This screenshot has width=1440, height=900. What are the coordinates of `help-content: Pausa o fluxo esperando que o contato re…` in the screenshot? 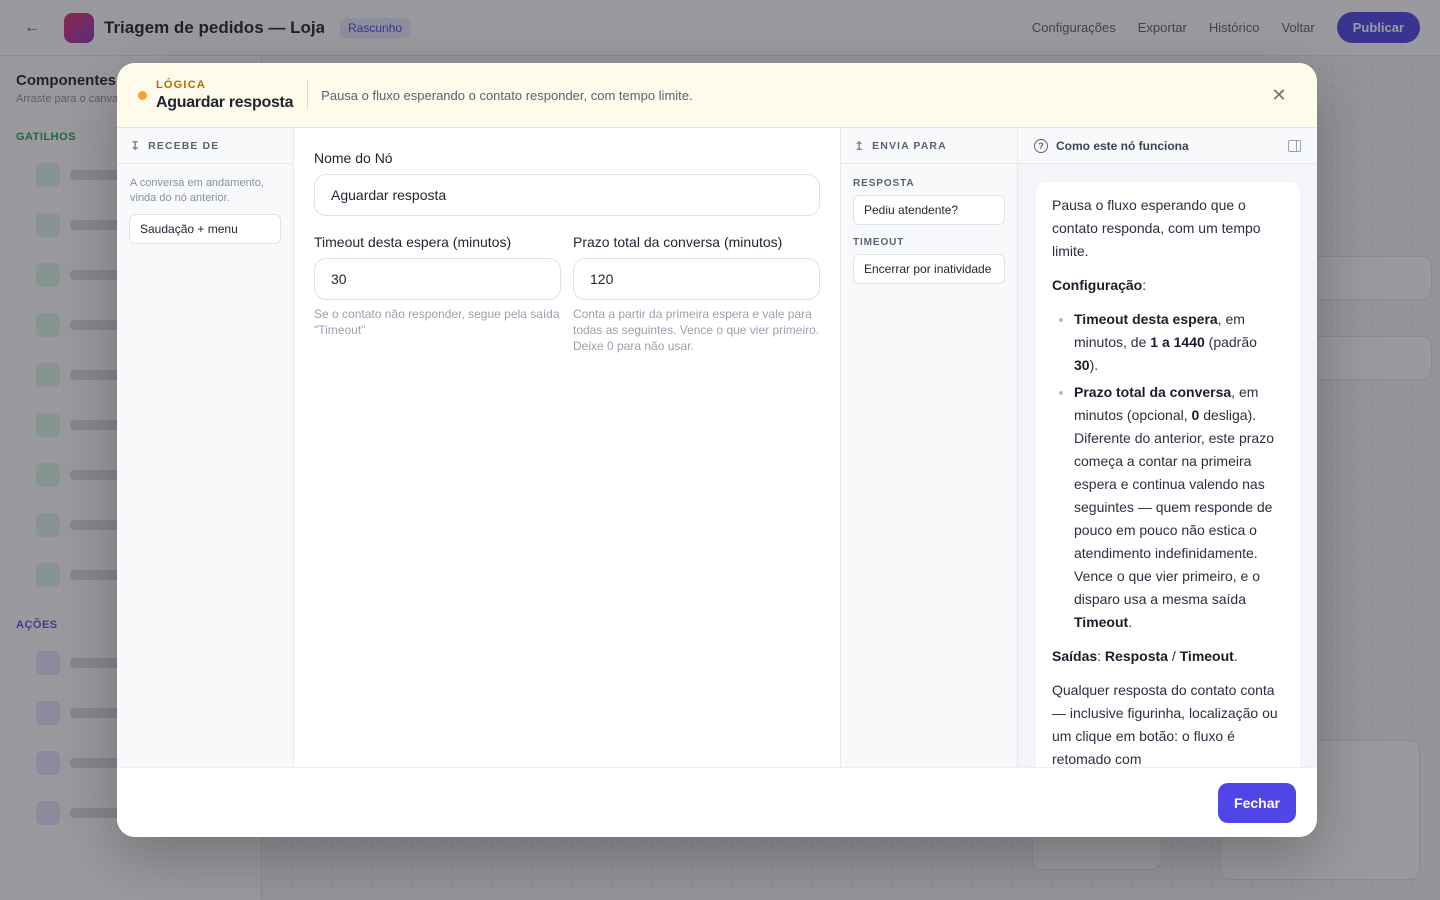 It's located at (1168, 492).